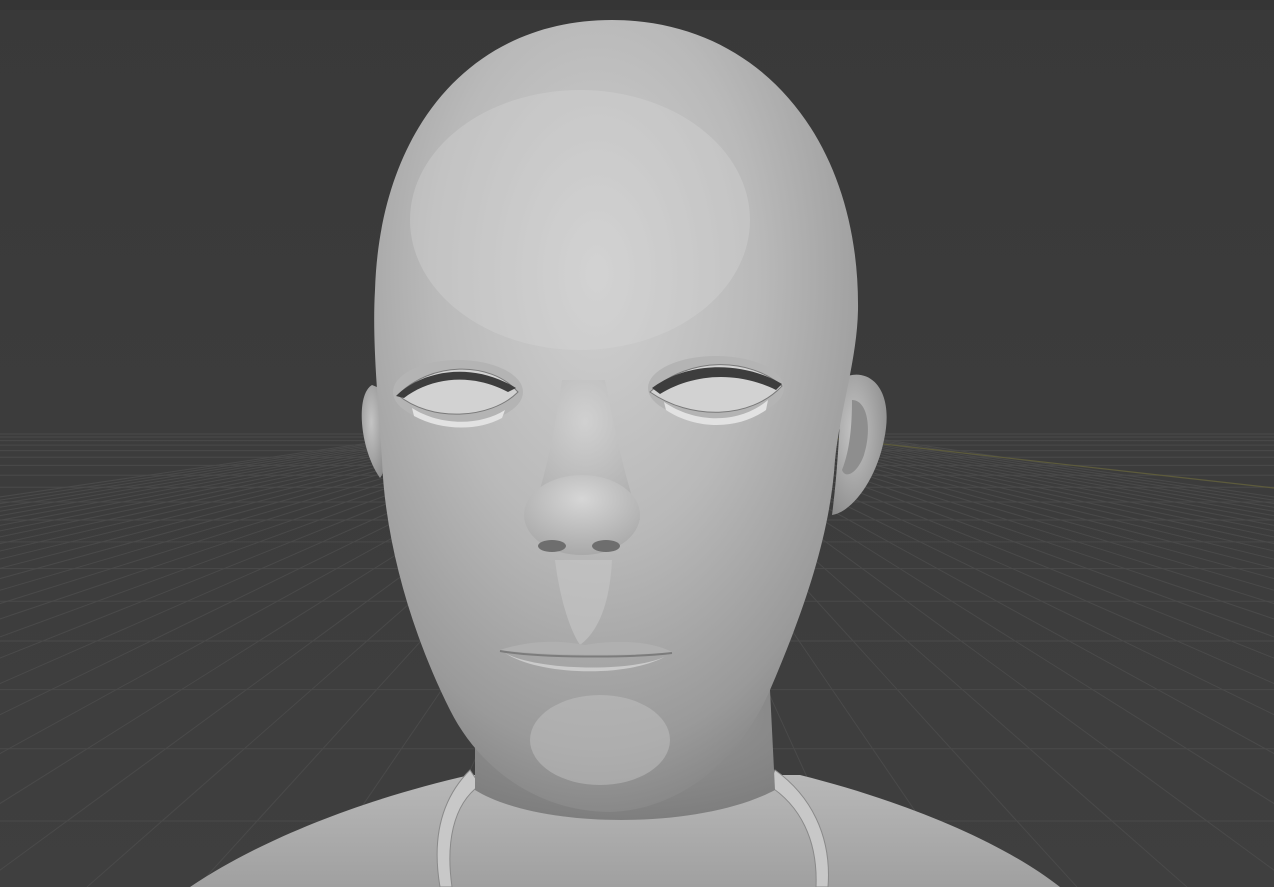 This screenshot has width=1274, height=887. Describe the element at coordinates (606, 546) in the screenshot. I see `right-nostril` at that location.